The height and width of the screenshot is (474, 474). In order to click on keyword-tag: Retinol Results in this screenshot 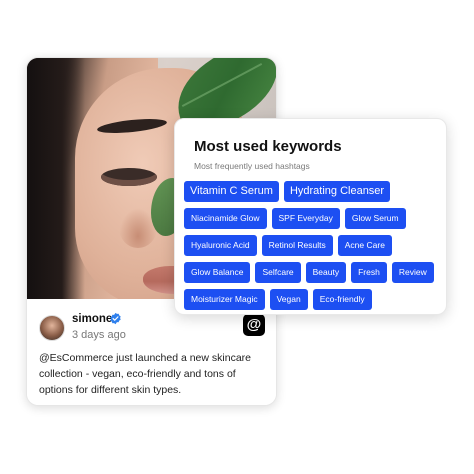, I will do `click(297, 245)`.